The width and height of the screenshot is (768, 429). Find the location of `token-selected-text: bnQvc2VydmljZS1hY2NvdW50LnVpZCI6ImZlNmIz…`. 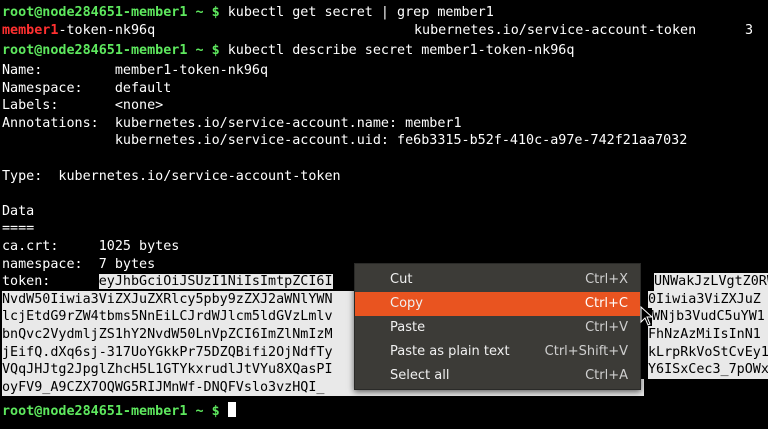

token-selected-text: bnQvc2VydmljZS1hY2NvdW50LnVpZCI6ImZlNmIz… is located at coordinates (178, 335).